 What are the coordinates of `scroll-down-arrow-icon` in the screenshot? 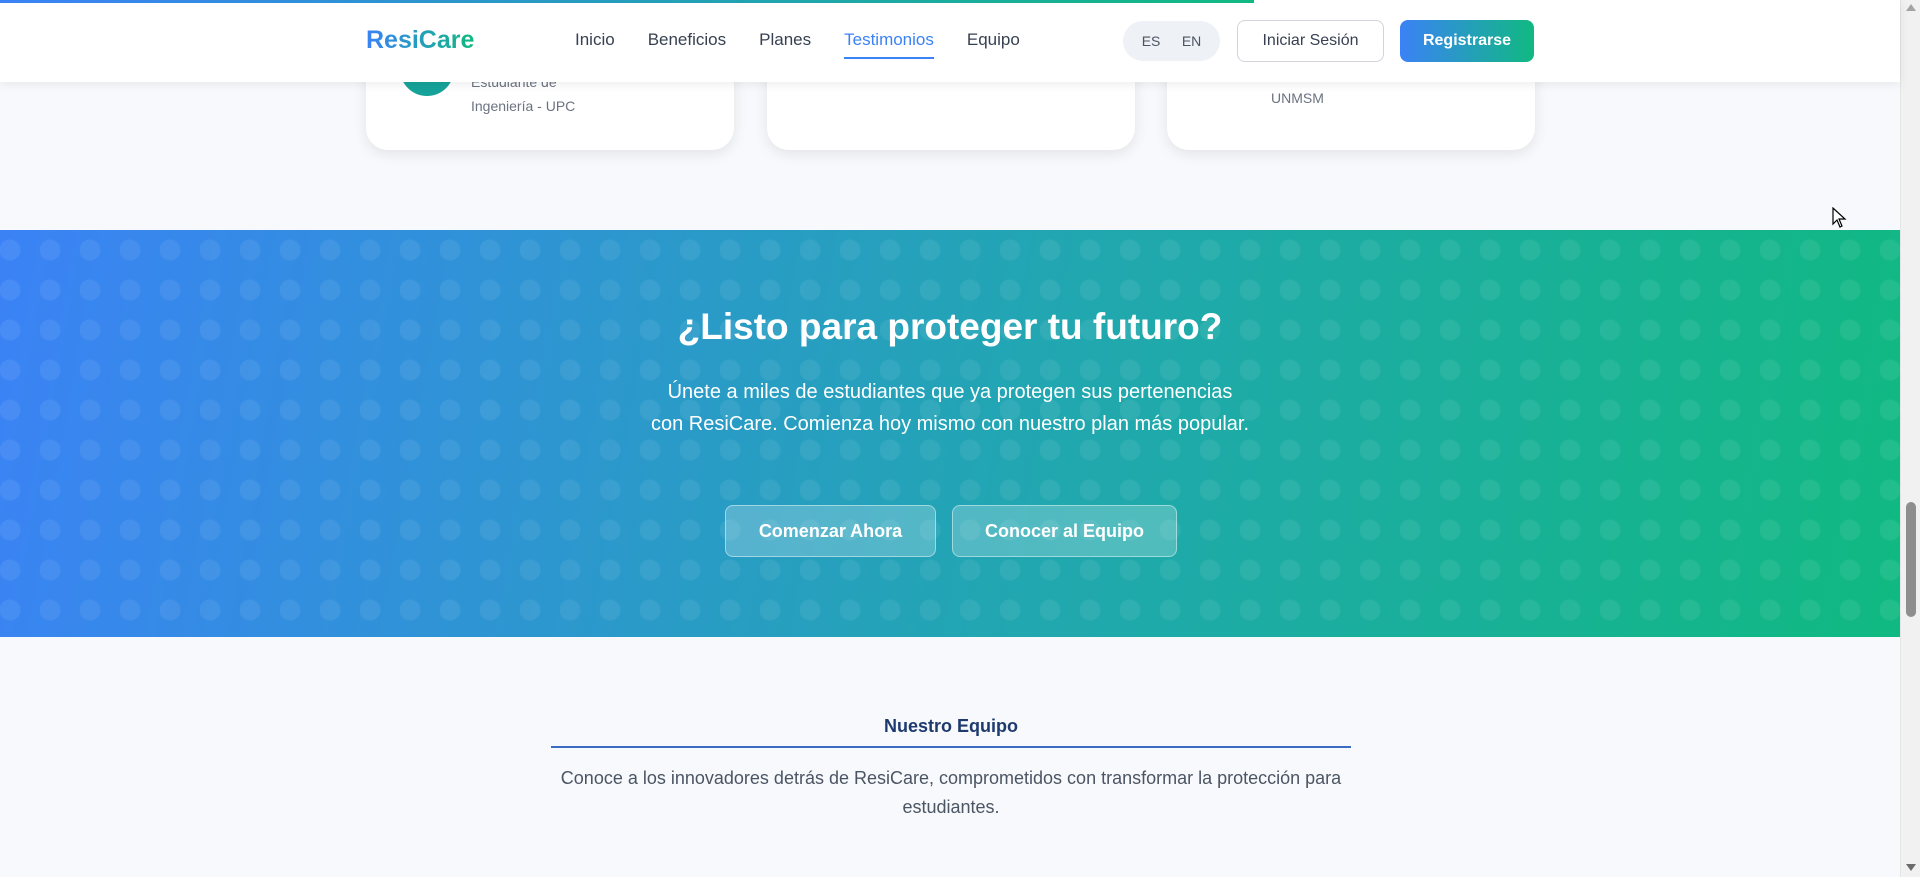 It's located at (1911, 867).